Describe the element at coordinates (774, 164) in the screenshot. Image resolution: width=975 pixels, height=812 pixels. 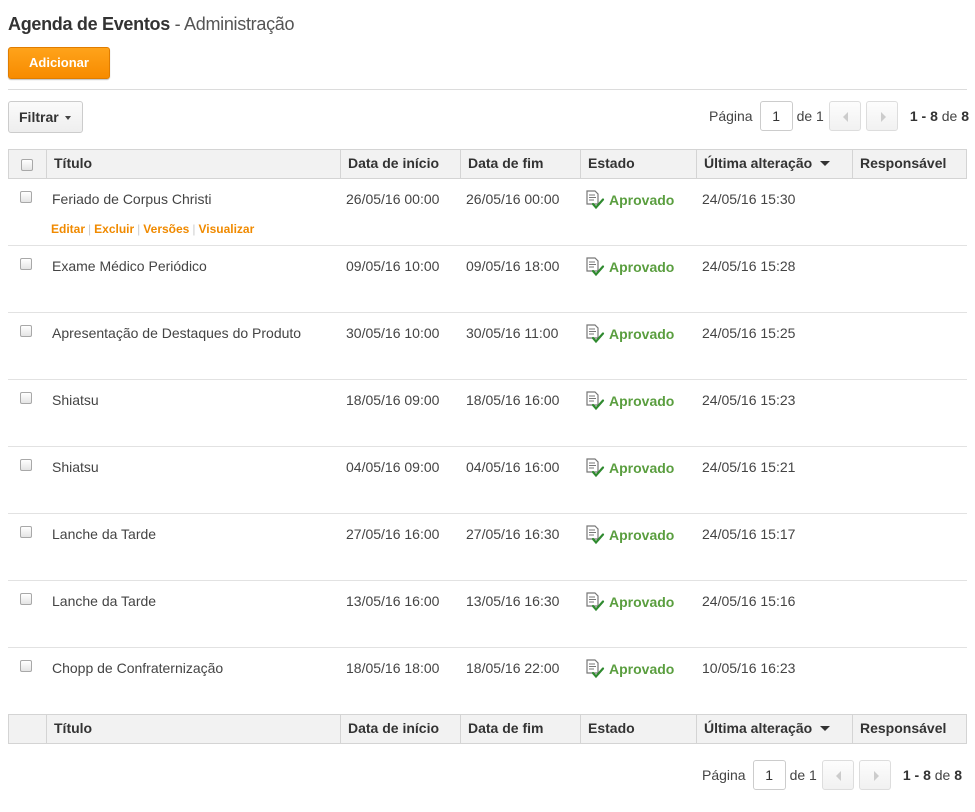
I see `column-modified: Última alteração` at that location.